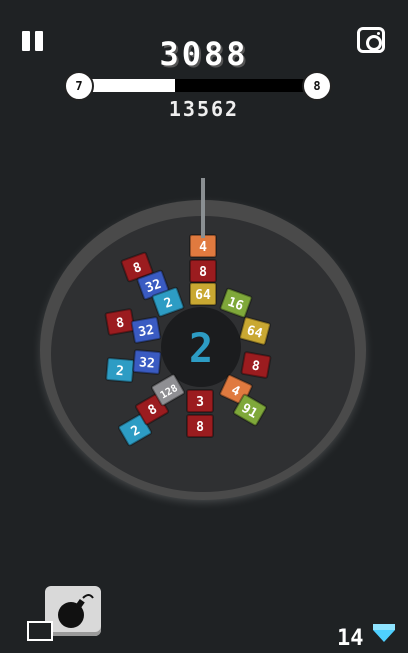 Image resolution: width=408 pixels, height=653 pixels. I want to click on gem-count: 14, so click(350, 638).